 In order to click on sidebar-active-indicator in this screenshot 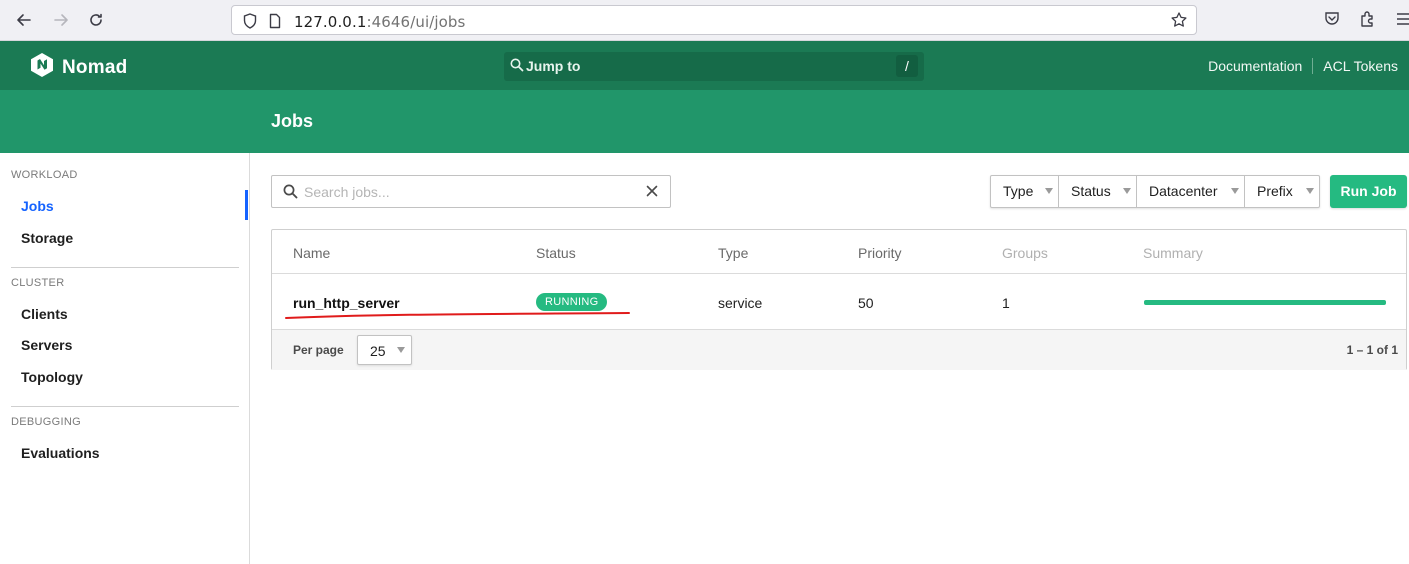, I will do `click(246, 205)`.